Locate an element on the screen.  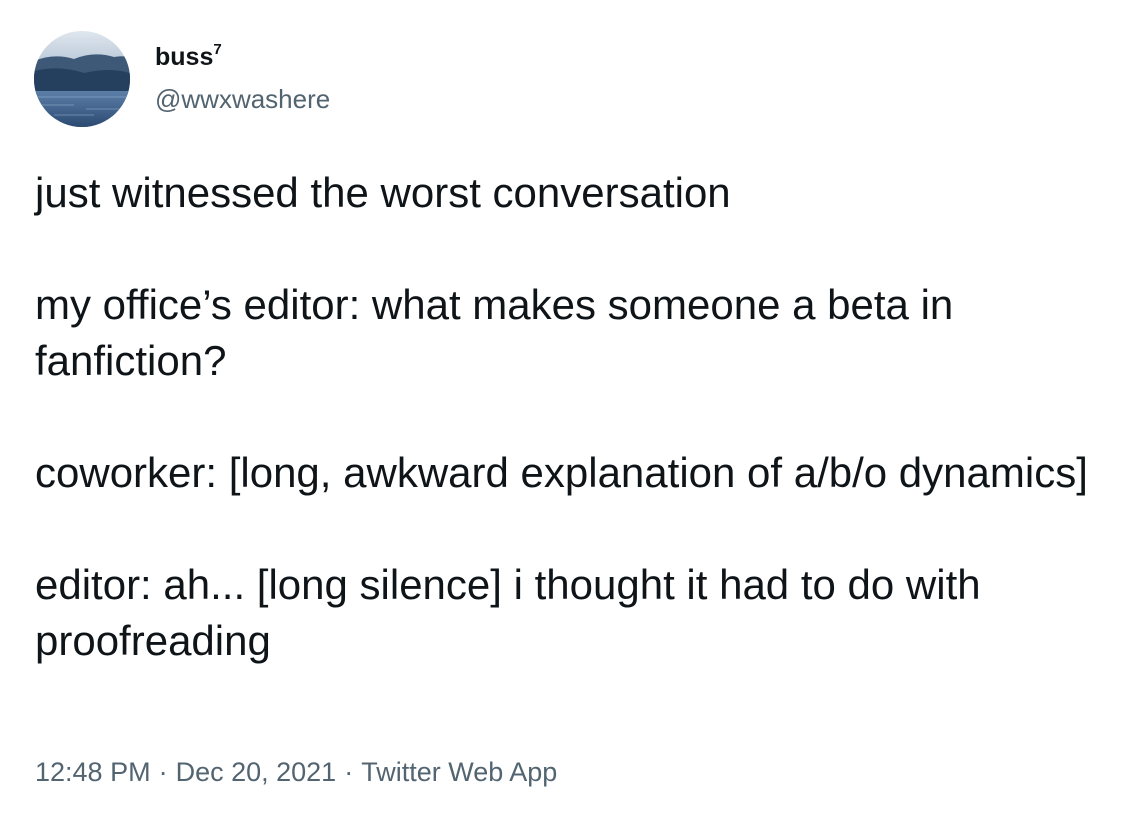
author-name-superscript: 7 is located at coordinates (217, 49).